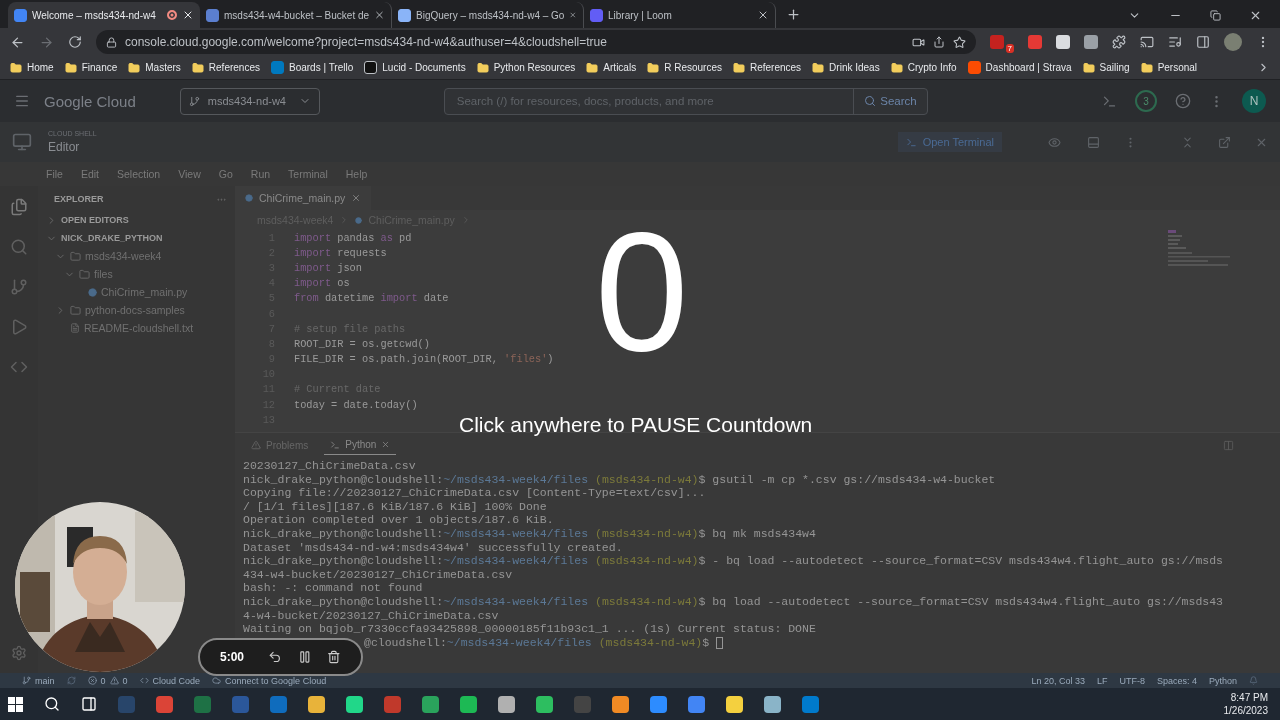 The height and width of the screenshot is (720, 1280). I want to click on back-icon, so click(17, 42).